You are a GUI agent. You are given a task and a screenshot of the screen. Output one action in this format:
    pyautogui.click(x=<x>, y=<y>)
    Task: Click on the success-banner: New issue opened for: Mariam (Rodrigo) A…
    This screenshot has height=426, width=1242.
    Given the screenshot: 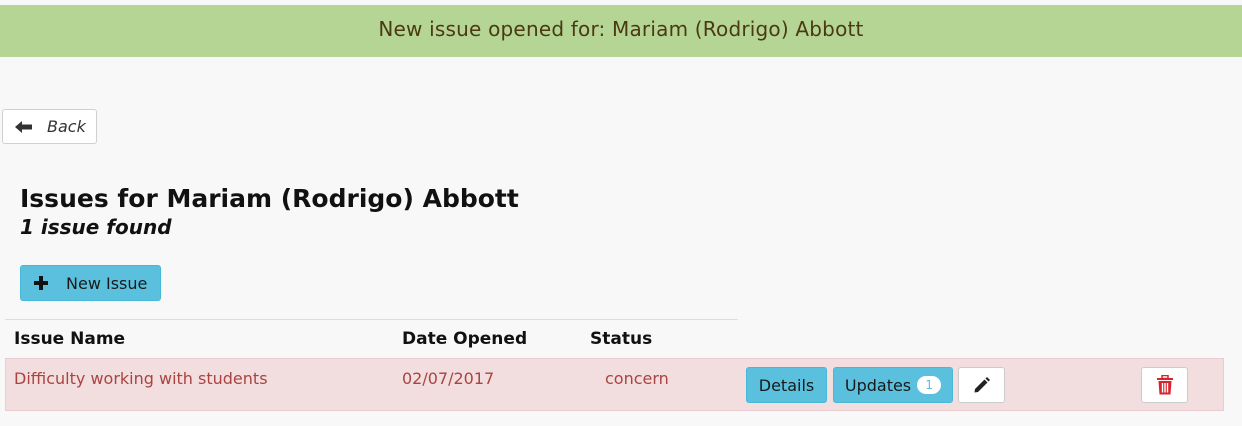 What is the action you would take?
    pyautogui.click(x=621, y=31)
    